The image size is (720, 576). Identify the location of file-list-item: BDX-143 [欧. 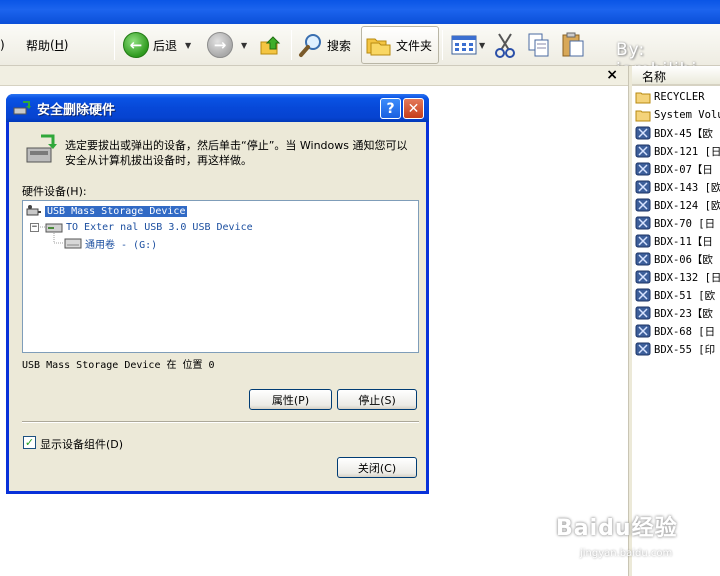
(677, 187).